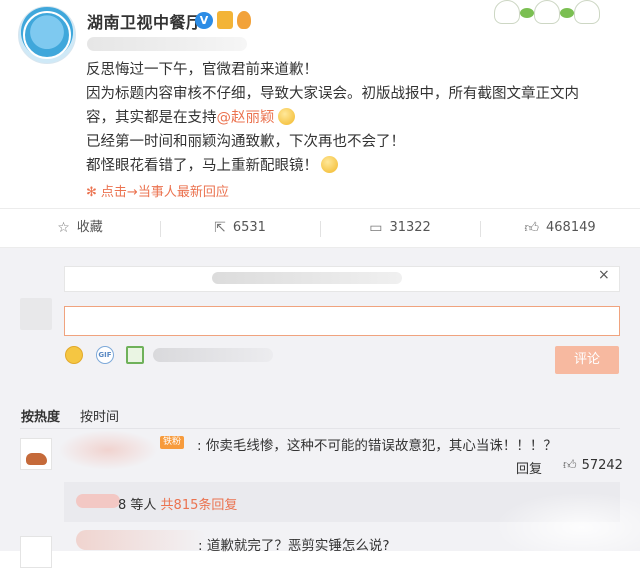 The image size is (640, 568). I want to click on share-icon: ⇱, so click(220, 228).